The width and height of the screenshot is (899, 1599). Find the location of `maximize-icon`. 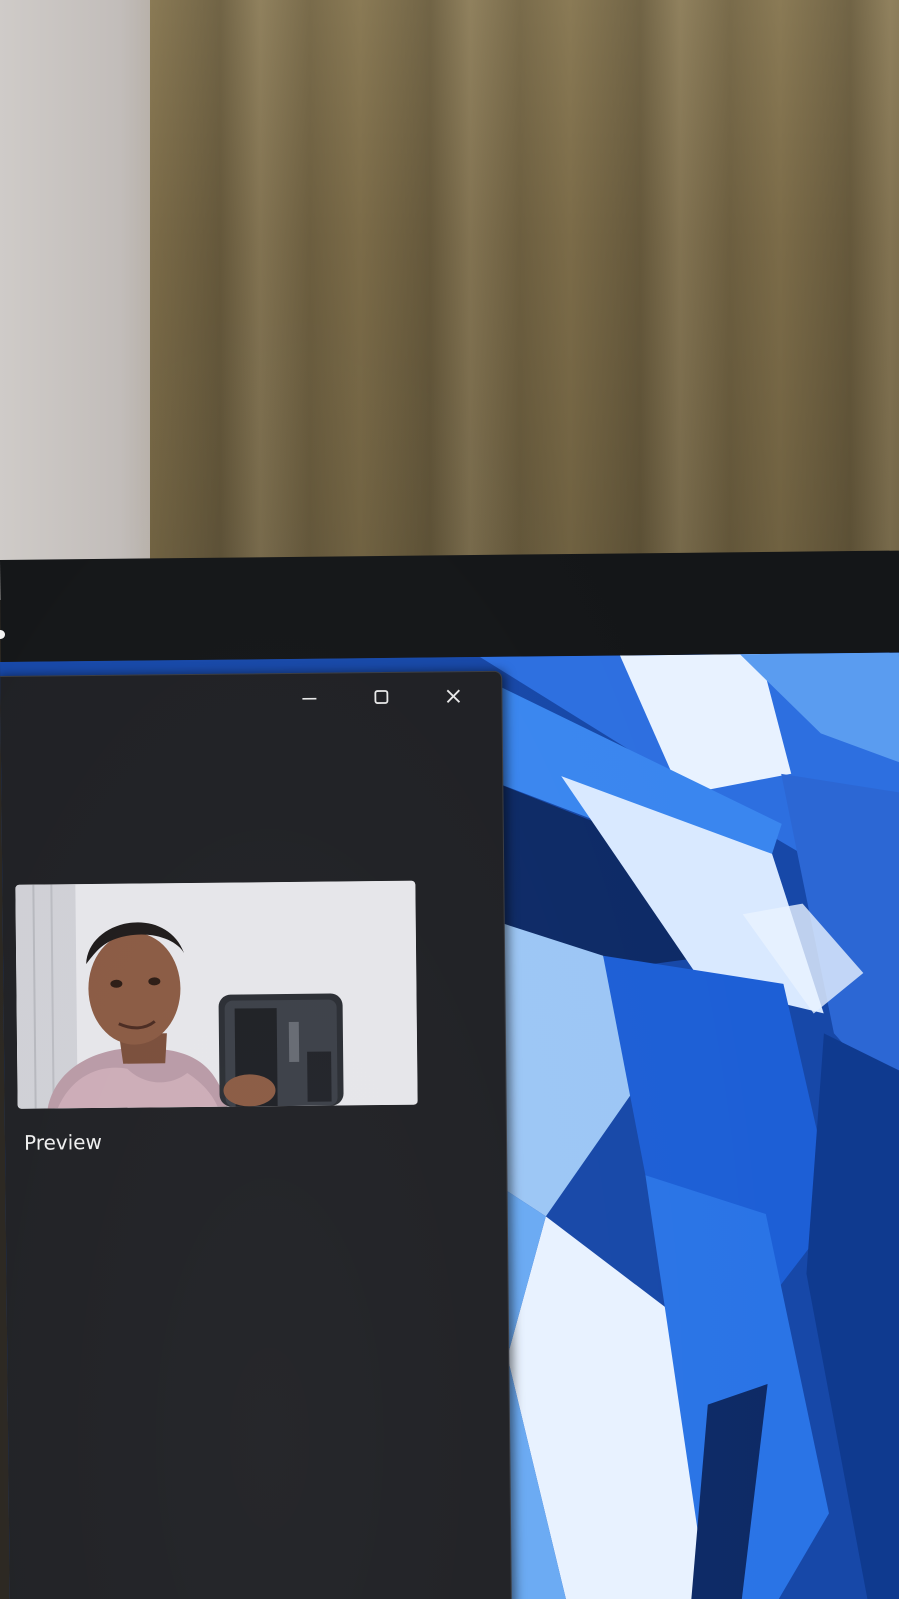

maximize-icon is located at coordinates (381, 697).